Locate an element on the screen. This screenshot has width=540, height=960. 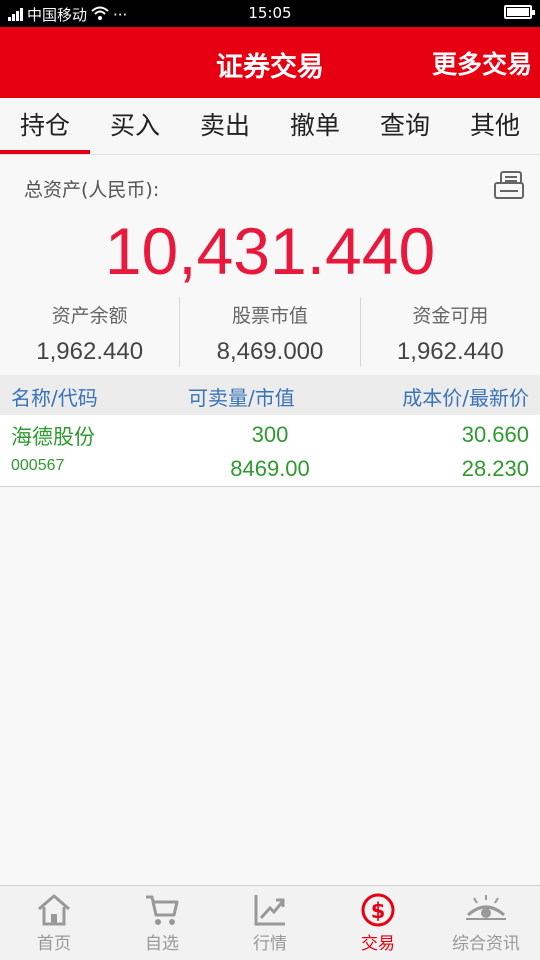
tab-sell: 卖出 is located at coordinates (225, 126).